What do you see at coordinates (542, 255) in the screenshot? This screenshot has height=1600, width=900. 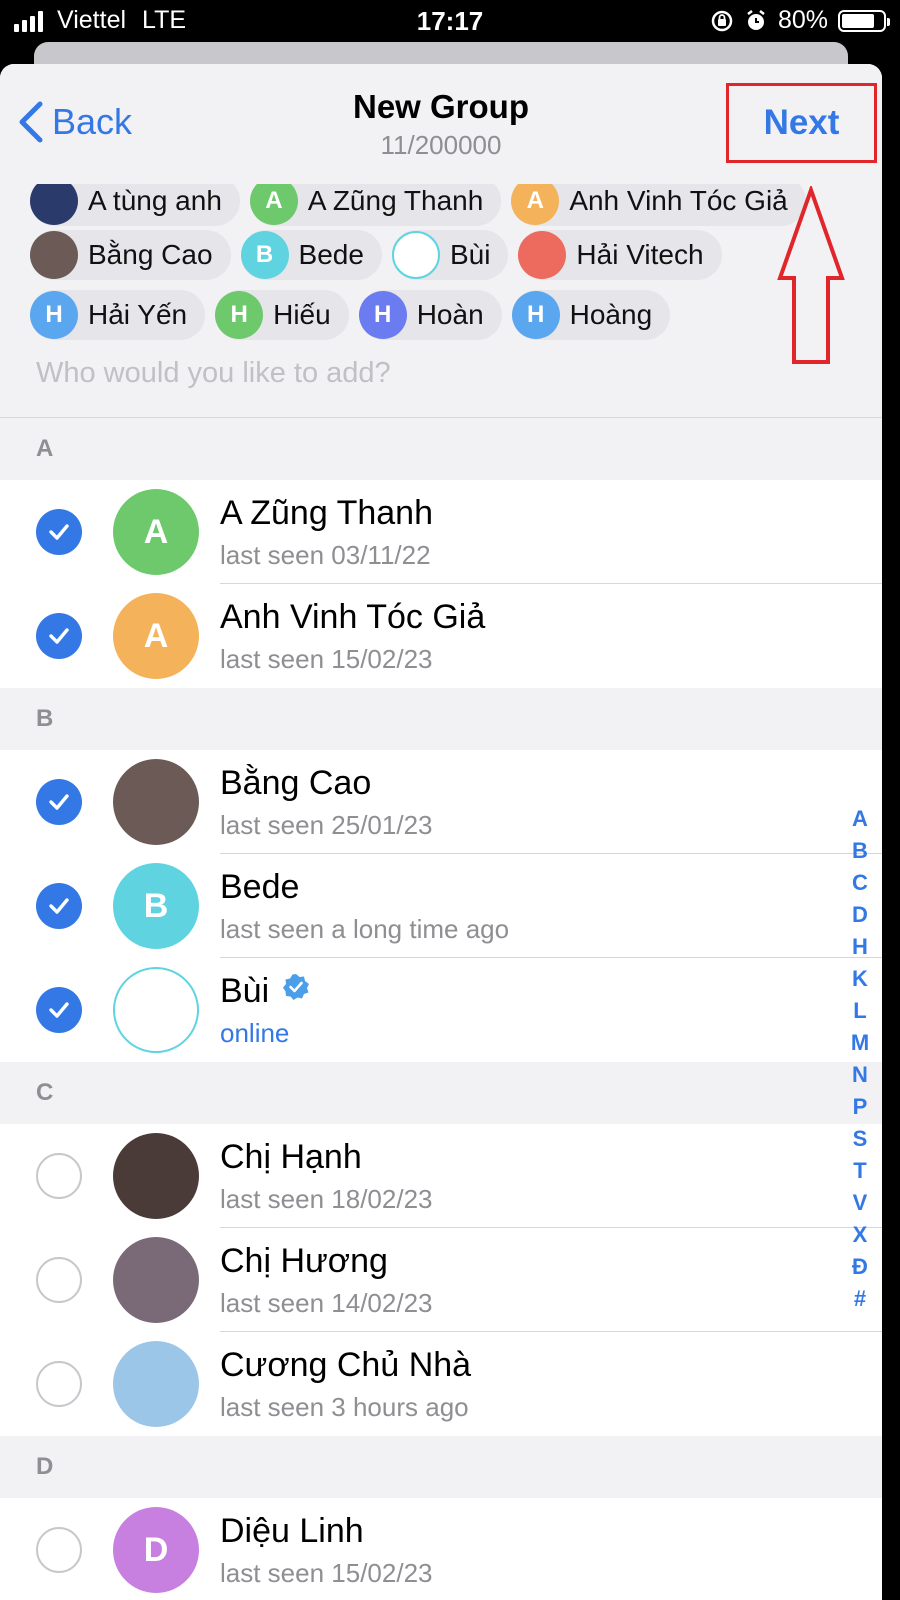 I see `chip-avatar` at bounding box center [542, 255].